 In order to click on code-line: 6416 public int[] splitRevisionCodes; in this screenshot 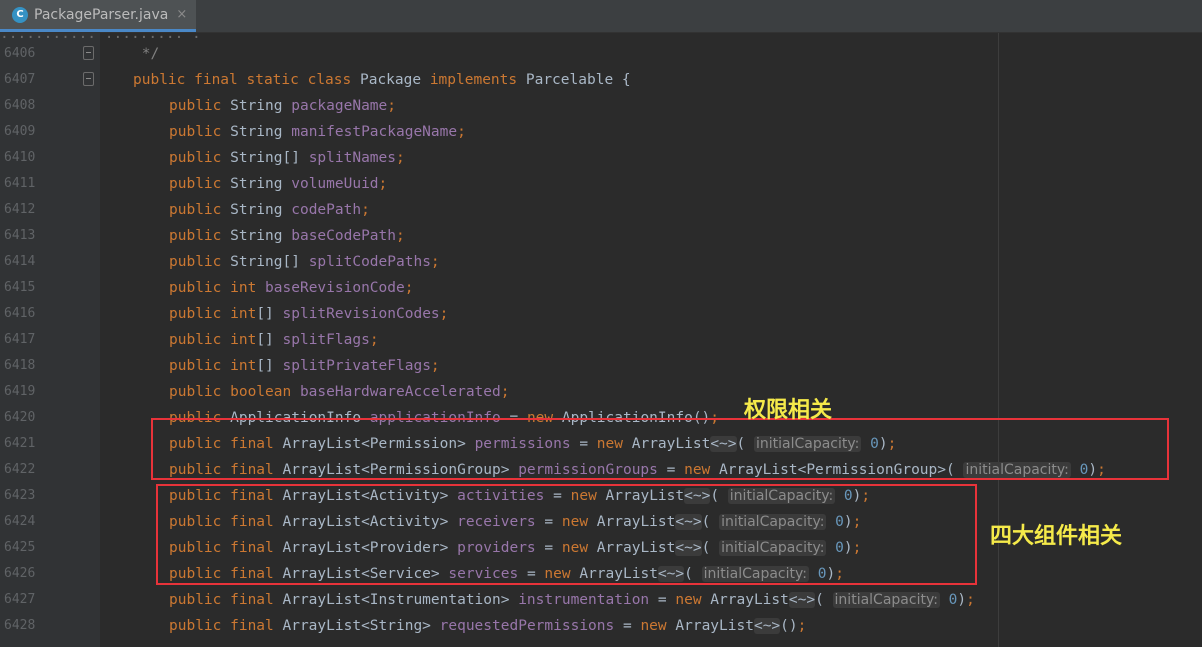, I will do `click(601, 314)`.